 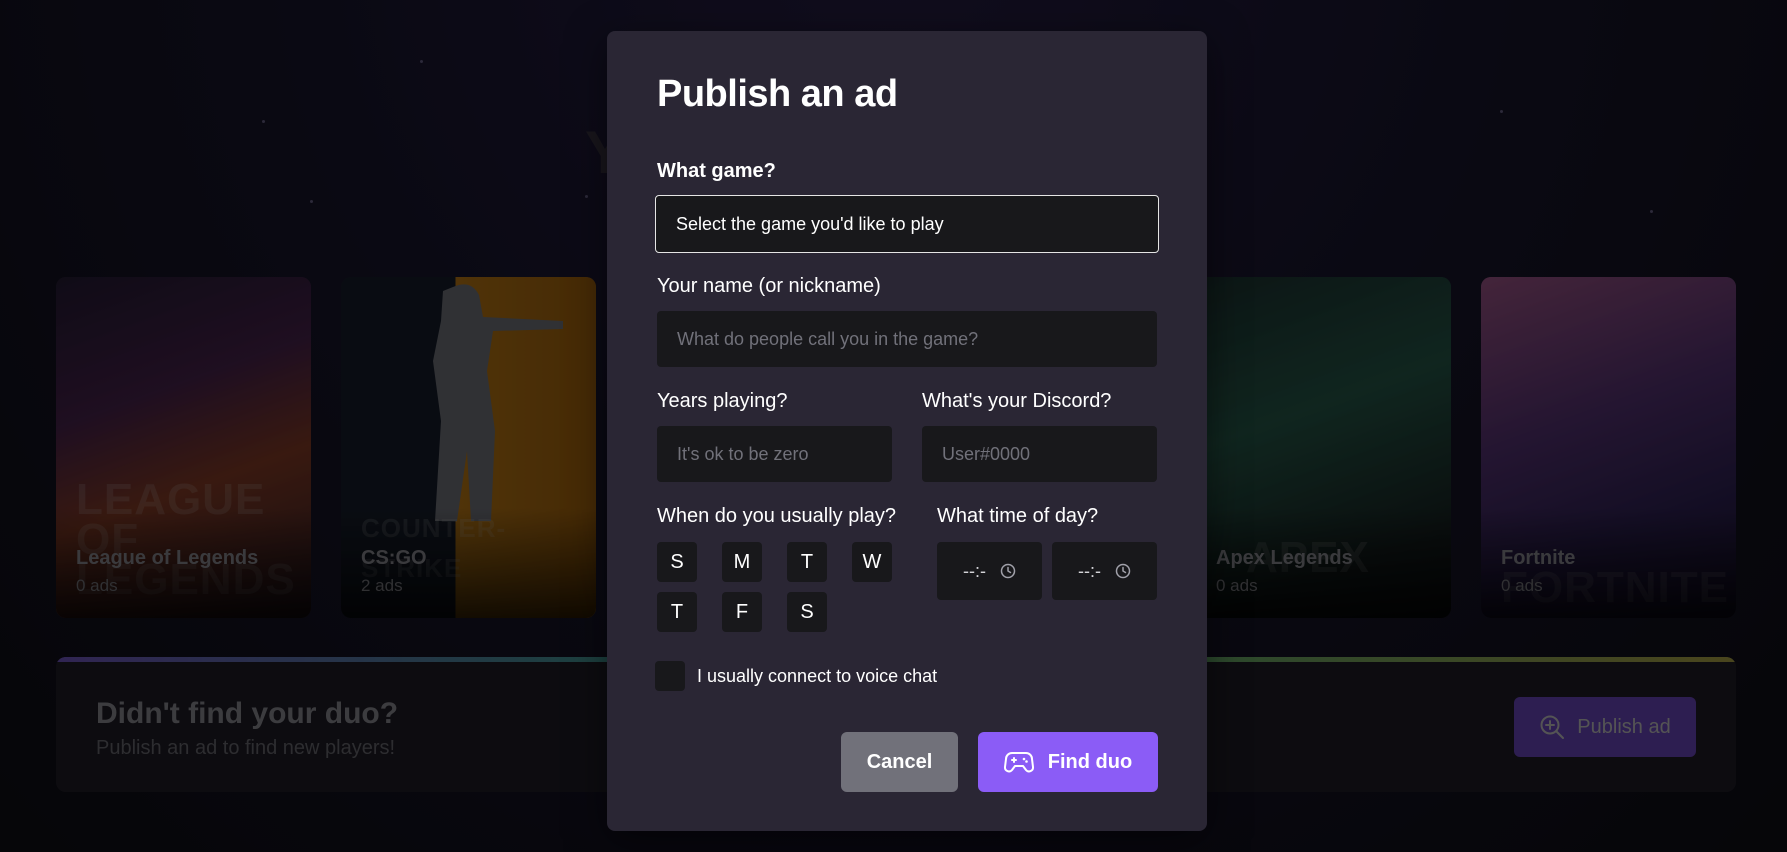 What do you see at coordinates (1090, 761) in the screenshot?
I see `find-duo-label: Find duo` at bounding box center [1090, 761].